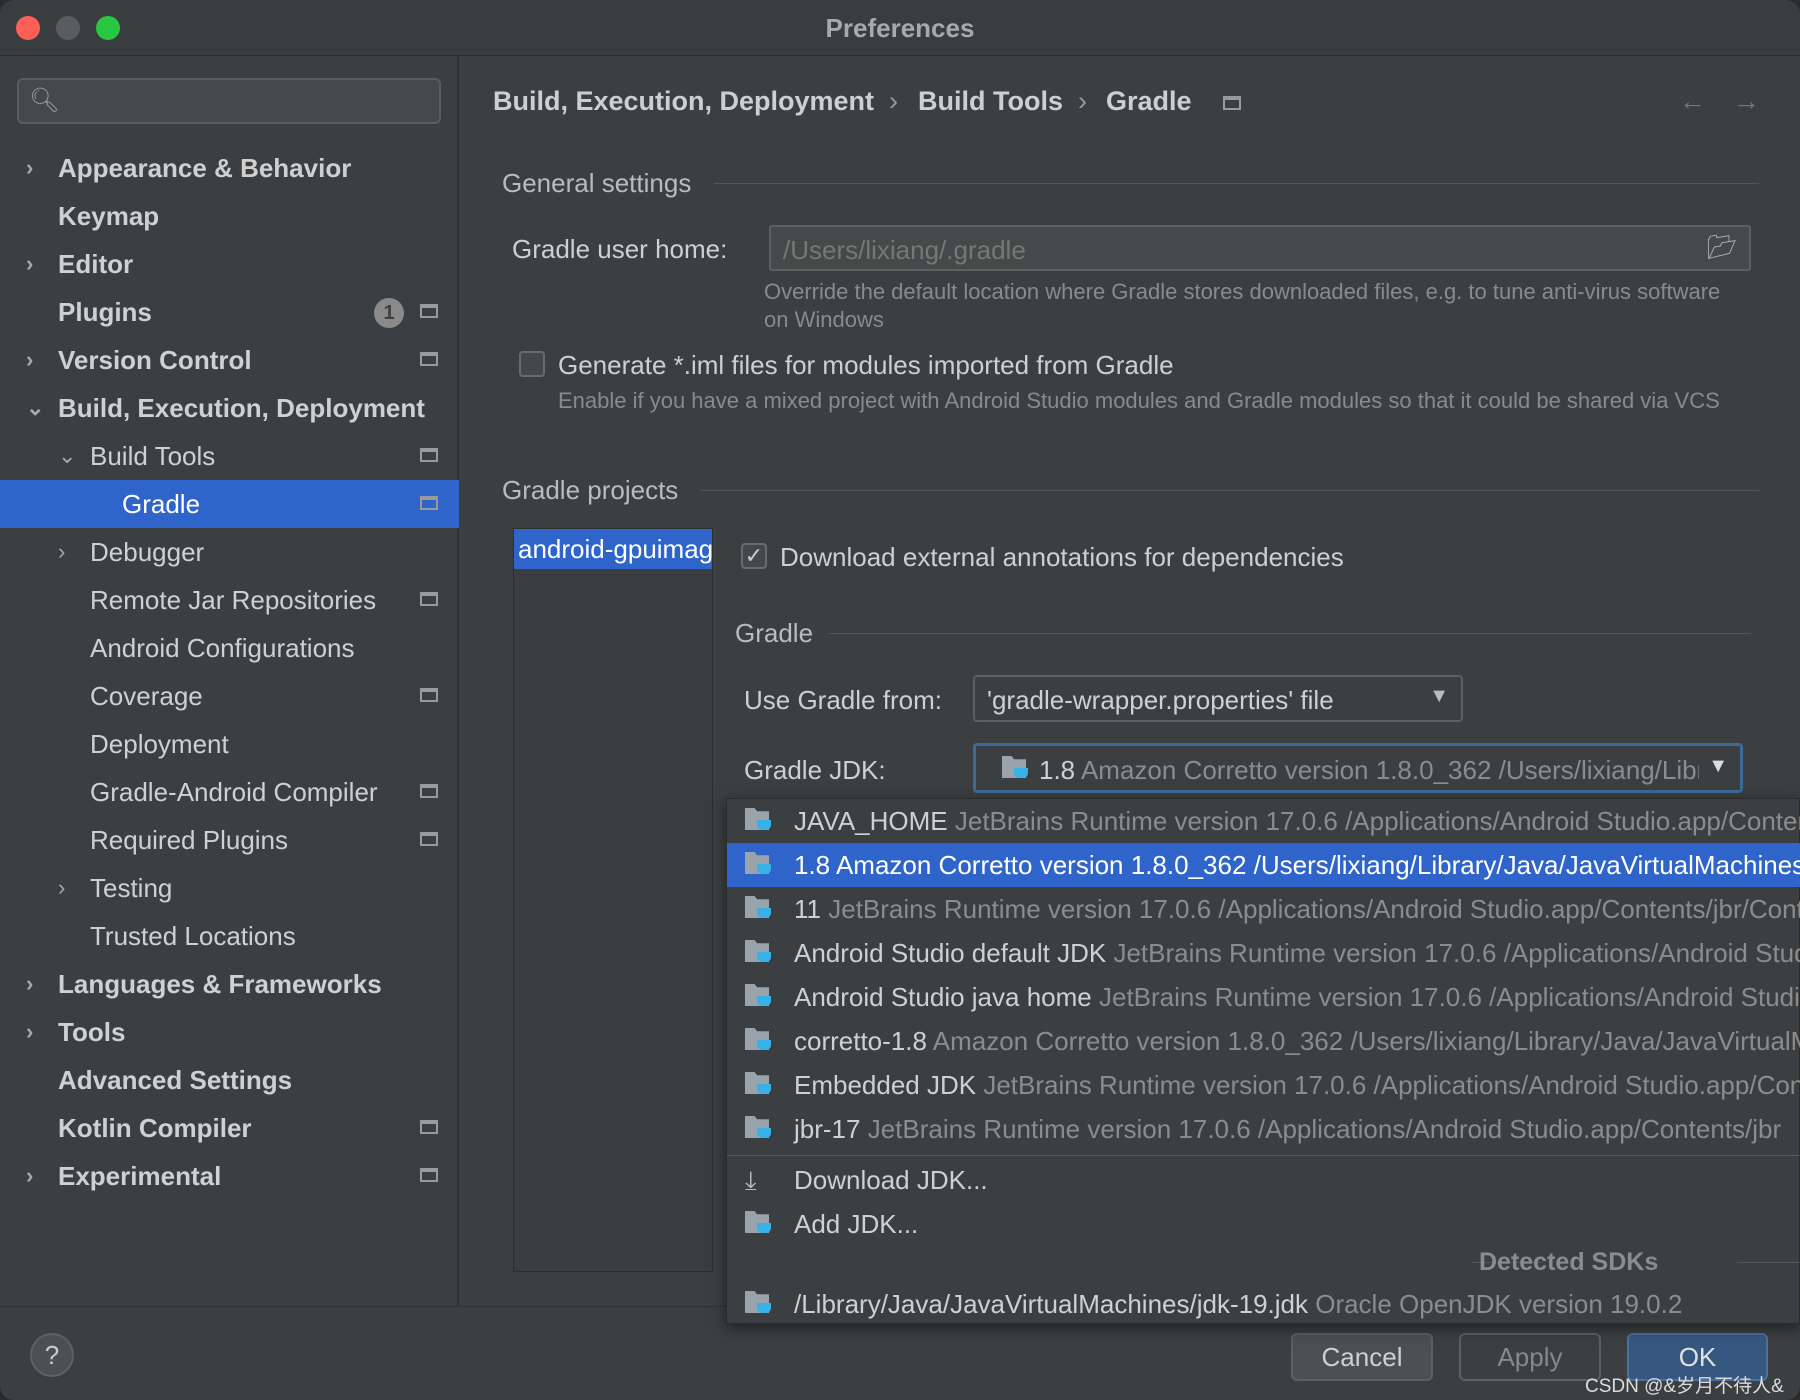 This screenshot has height=1400, width=1800. Describe the element at coordinates (229, 504) in the screenshot. I see `sidebar-item-gradle: Gradle` at that location.